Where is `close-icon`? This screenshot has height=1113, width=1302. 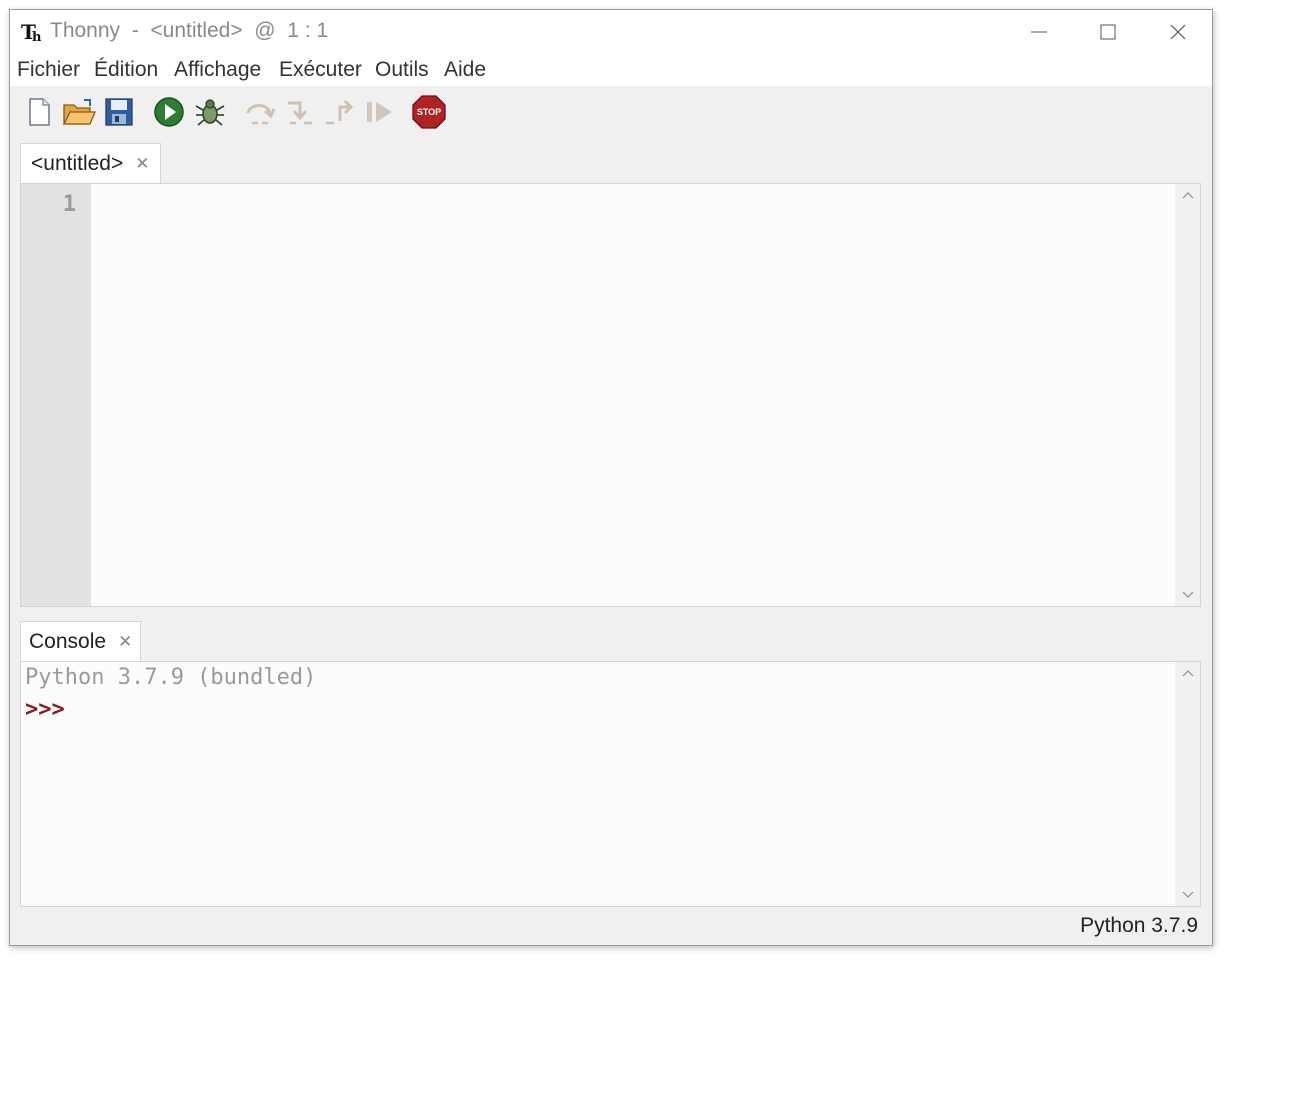
close-icon is located at coordinates (1178, 32).